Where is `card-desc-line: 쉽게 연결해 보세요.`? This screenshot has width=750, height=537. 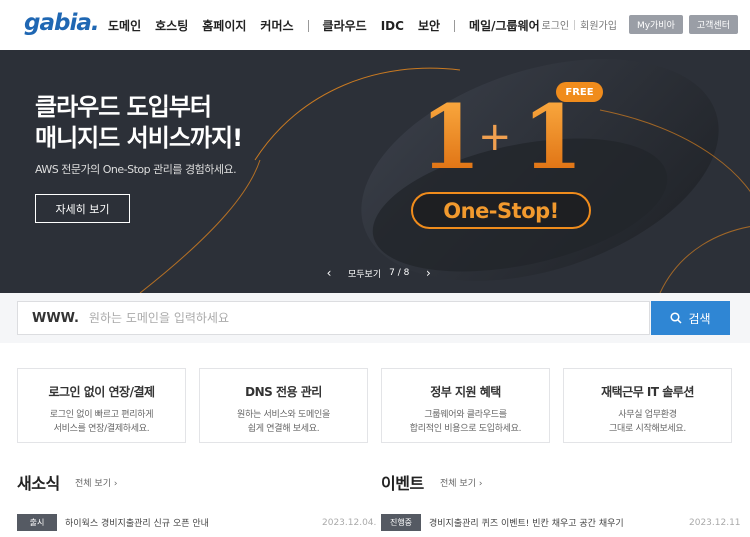 card-desc-line: 쉽게 연결해 보세요. is located at coordinates (283, 429).